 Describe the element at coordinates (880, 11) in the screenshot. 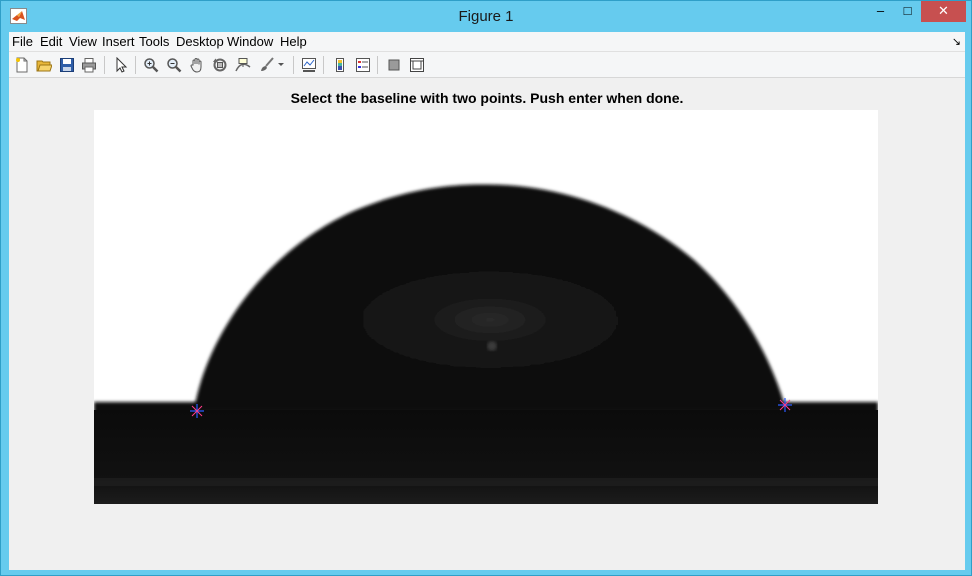

I see `minimize-button: –` at that location.